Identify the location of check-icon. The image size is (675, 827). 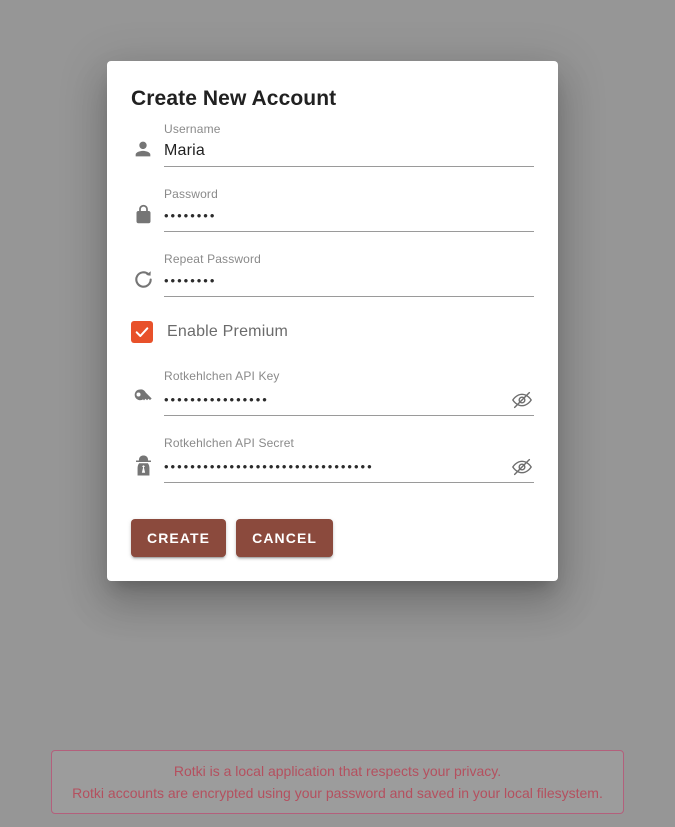
(142, 332).